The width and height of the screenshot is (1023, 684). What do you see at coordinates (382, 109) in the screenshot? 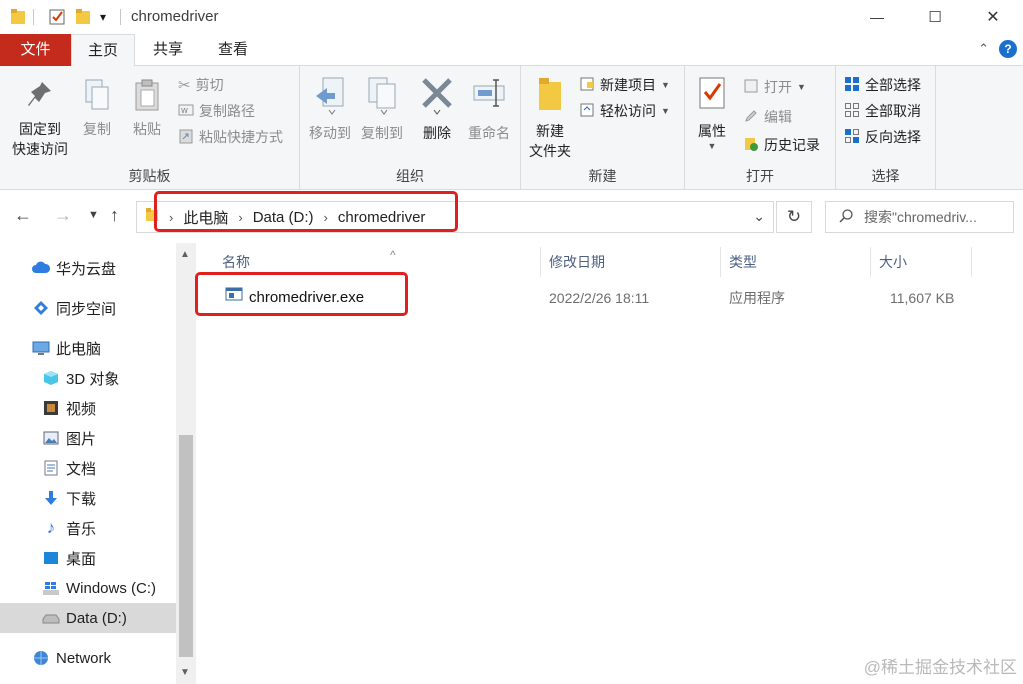
I see `copy-to-button: 复制到` at bounding box center [382, 109].